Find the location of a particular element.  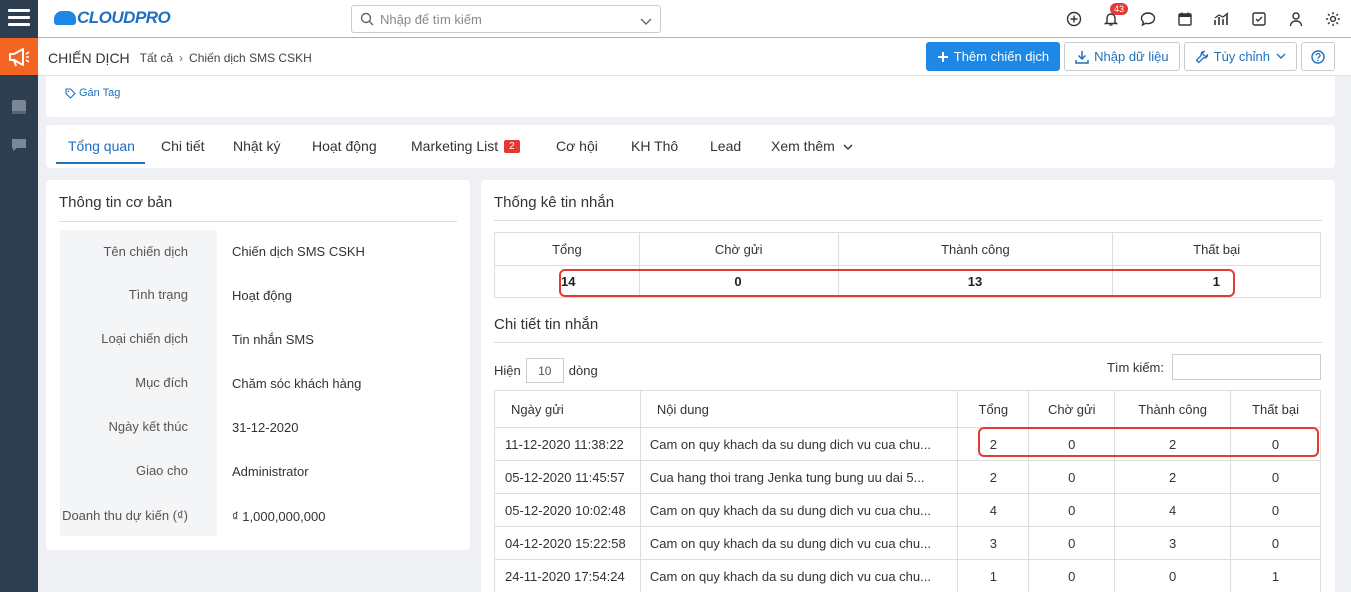

table-search: Tìm kiếm: is located at coordinates (1214, 367).